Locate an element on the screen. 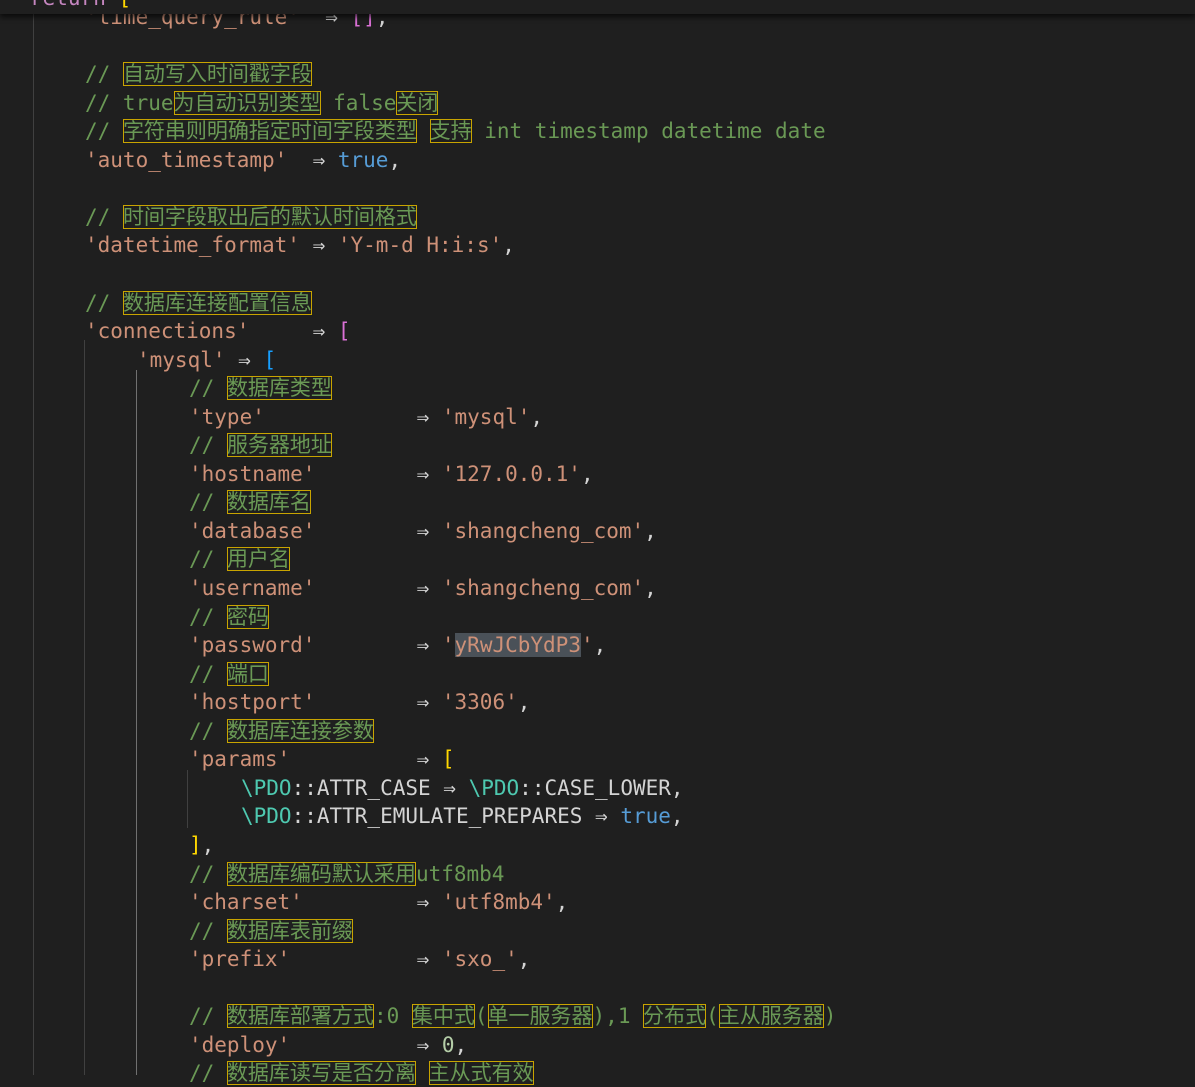  code-line: // 数据库读写是否分离 主从式有效 is located at coordinates (597, 1073).